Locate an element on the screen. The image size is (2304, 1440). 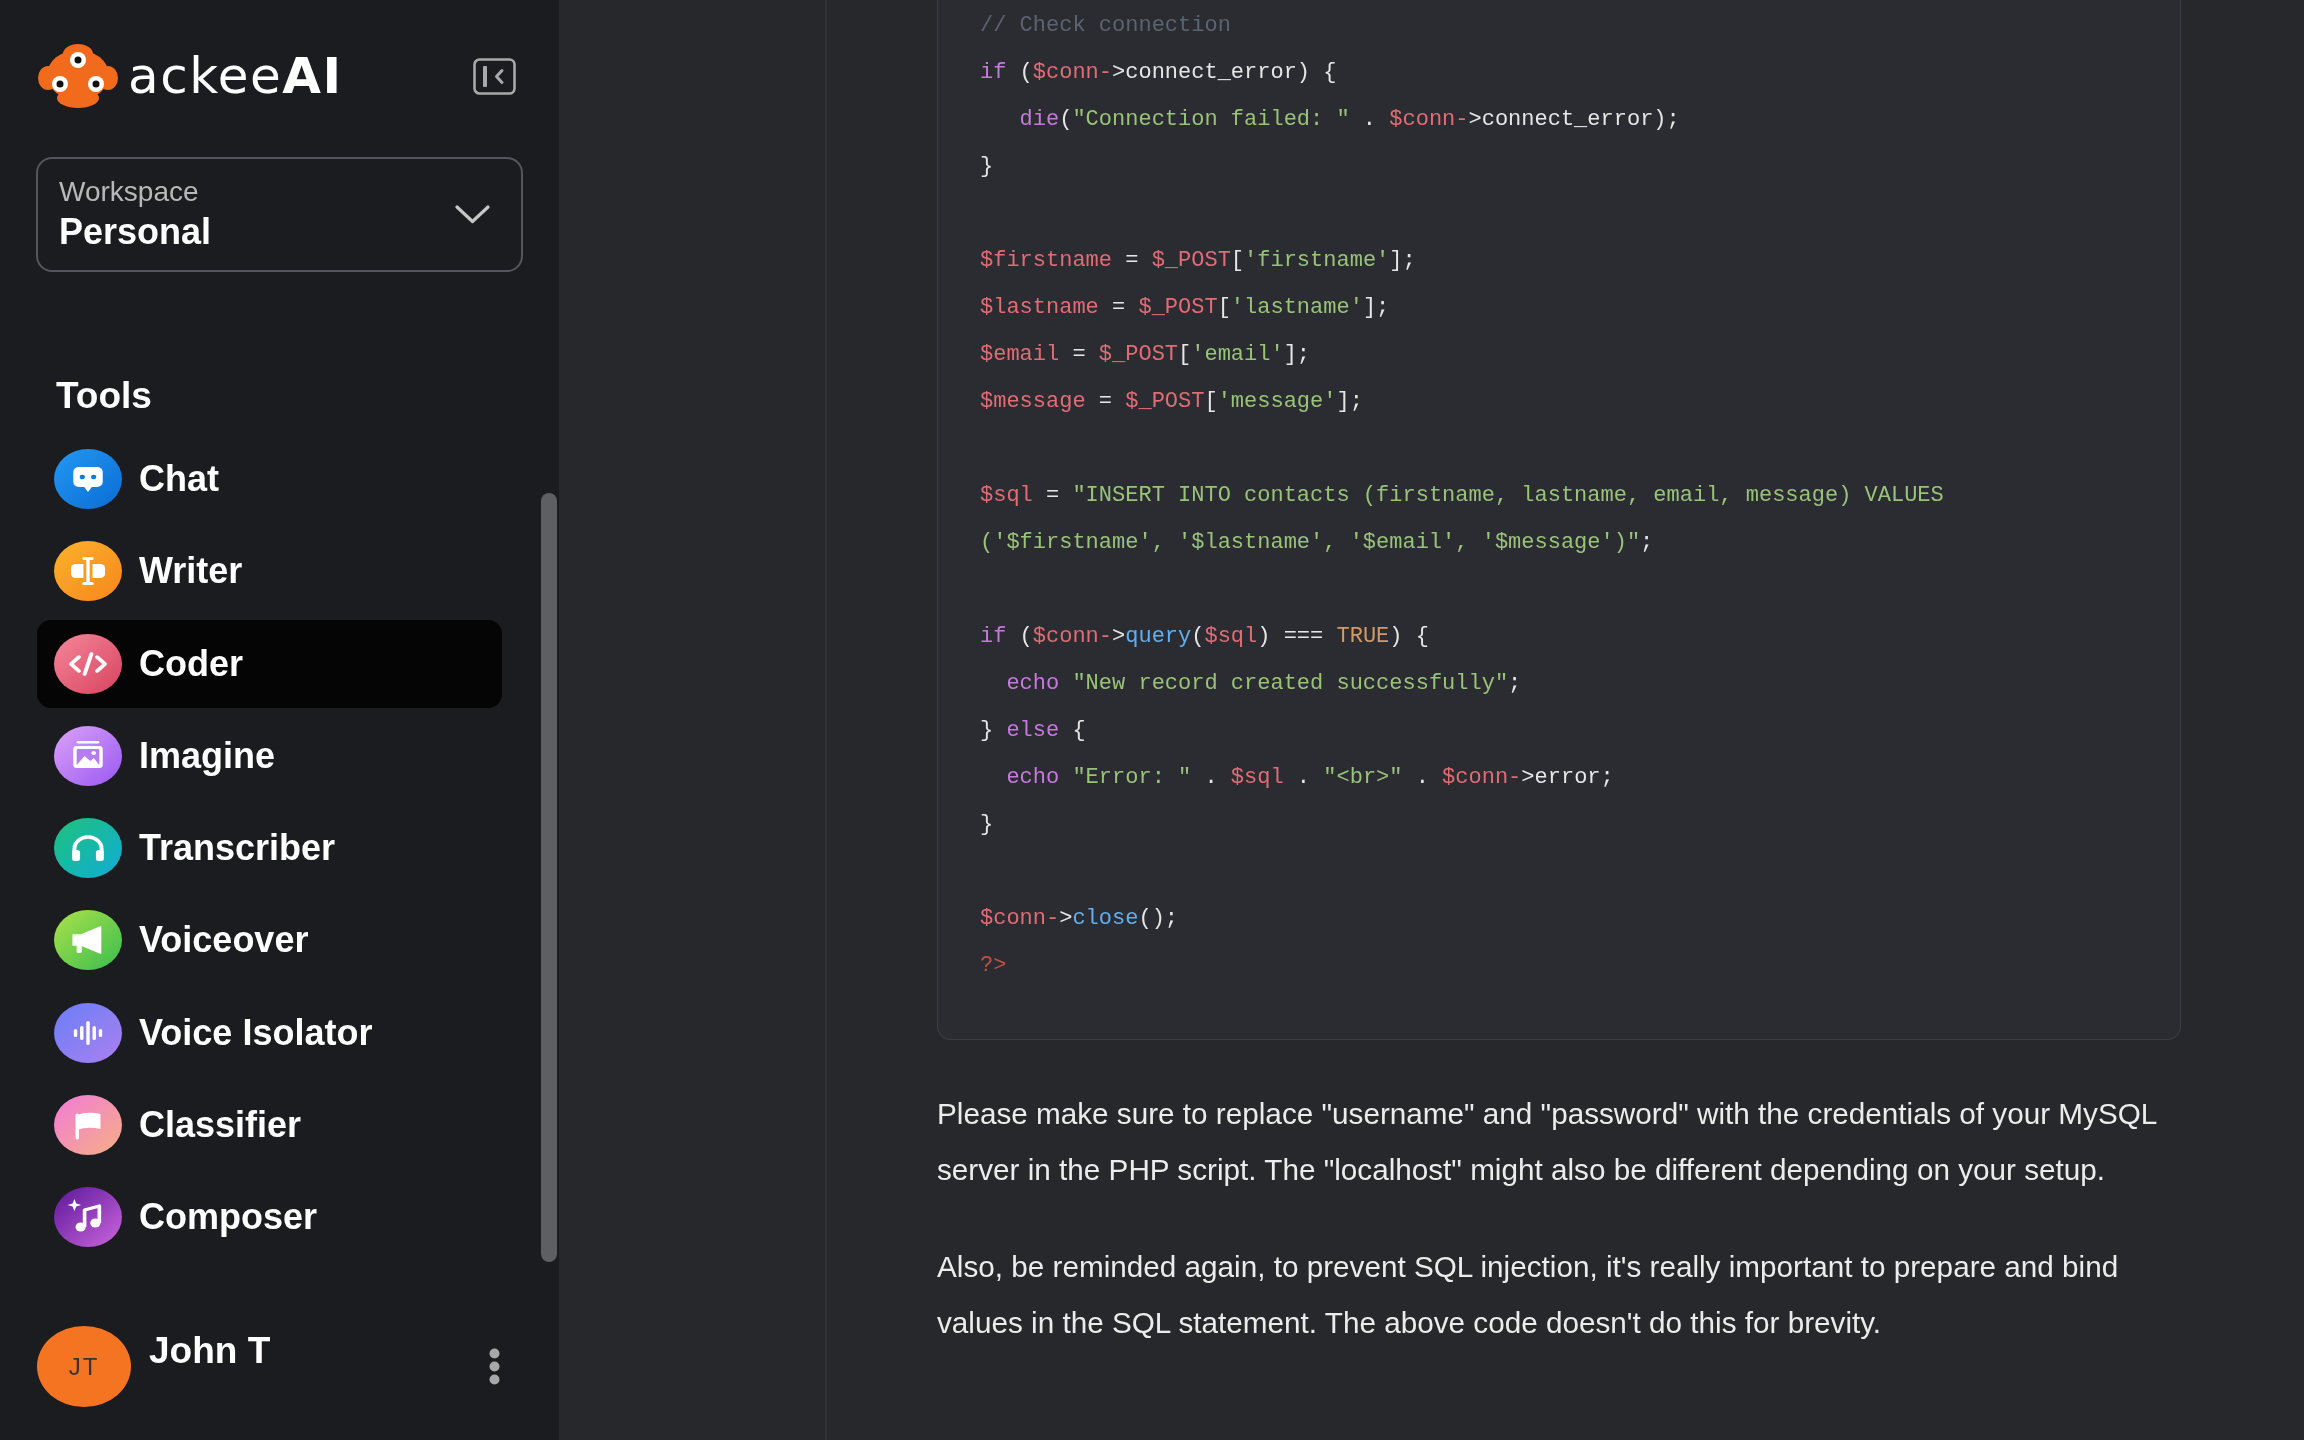
code-line: $message = $_POST['message']; is located at coordinates (1171, 402).